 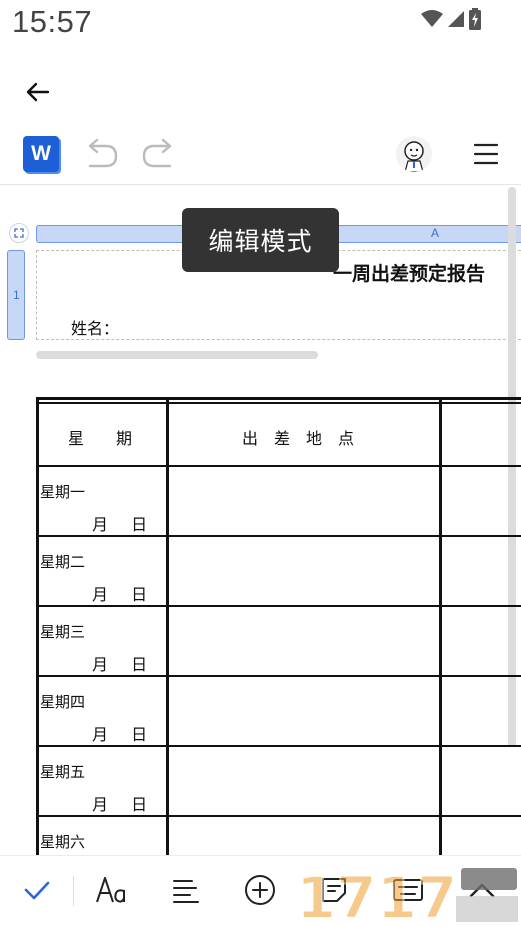 I want to click on align-icon, so click(x=186, y=891).